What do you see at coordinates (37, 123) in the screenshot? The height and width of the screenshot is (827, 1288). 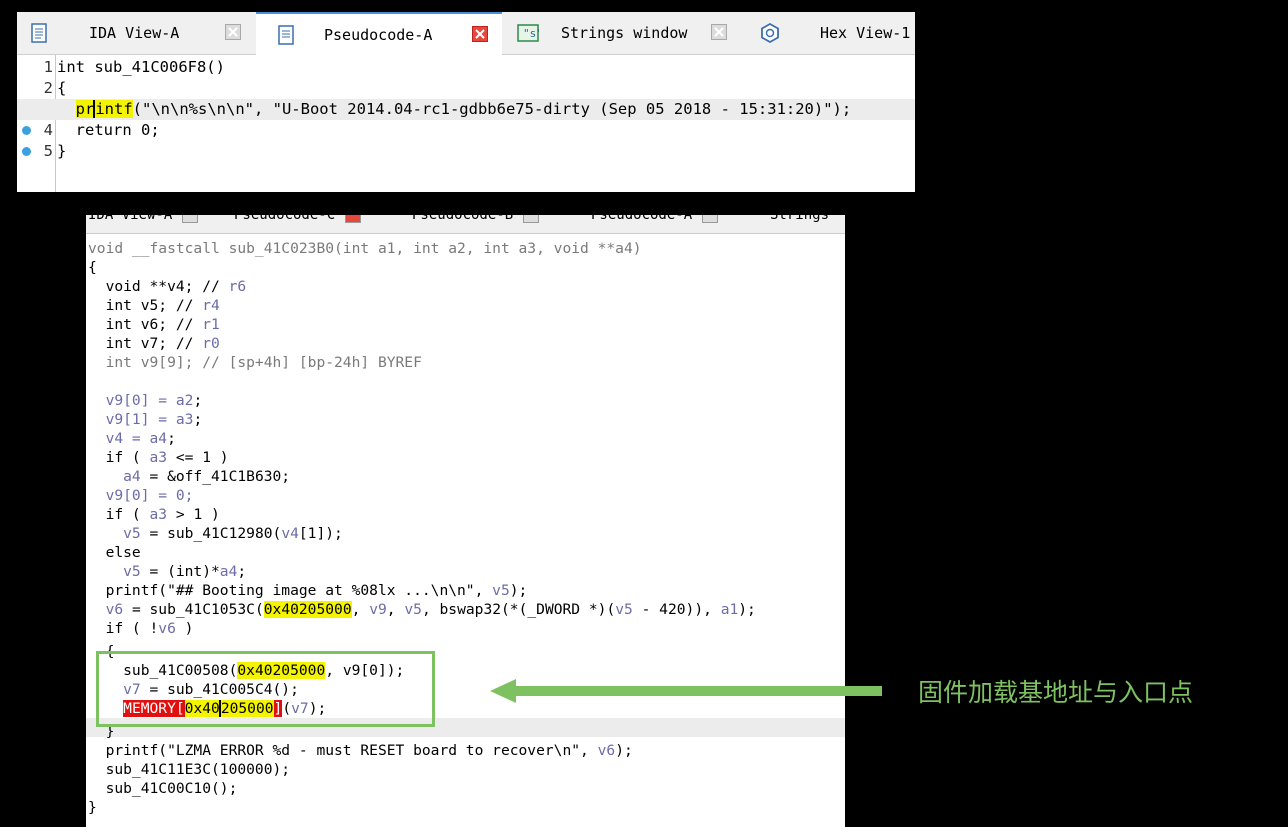 I see `line-number-gutter: 1 2 3 4 5` at bounding box center [37, 123].